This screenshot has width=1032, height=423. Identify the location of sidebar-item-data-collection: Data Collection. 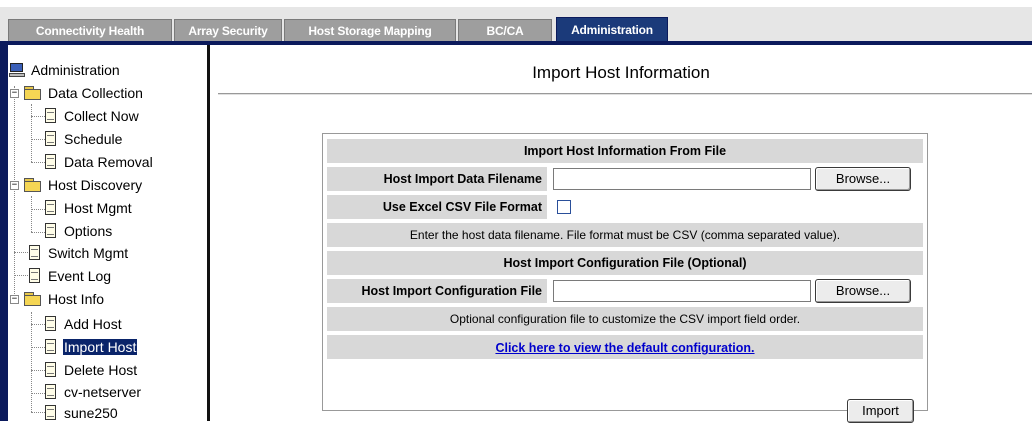
(84, 92).